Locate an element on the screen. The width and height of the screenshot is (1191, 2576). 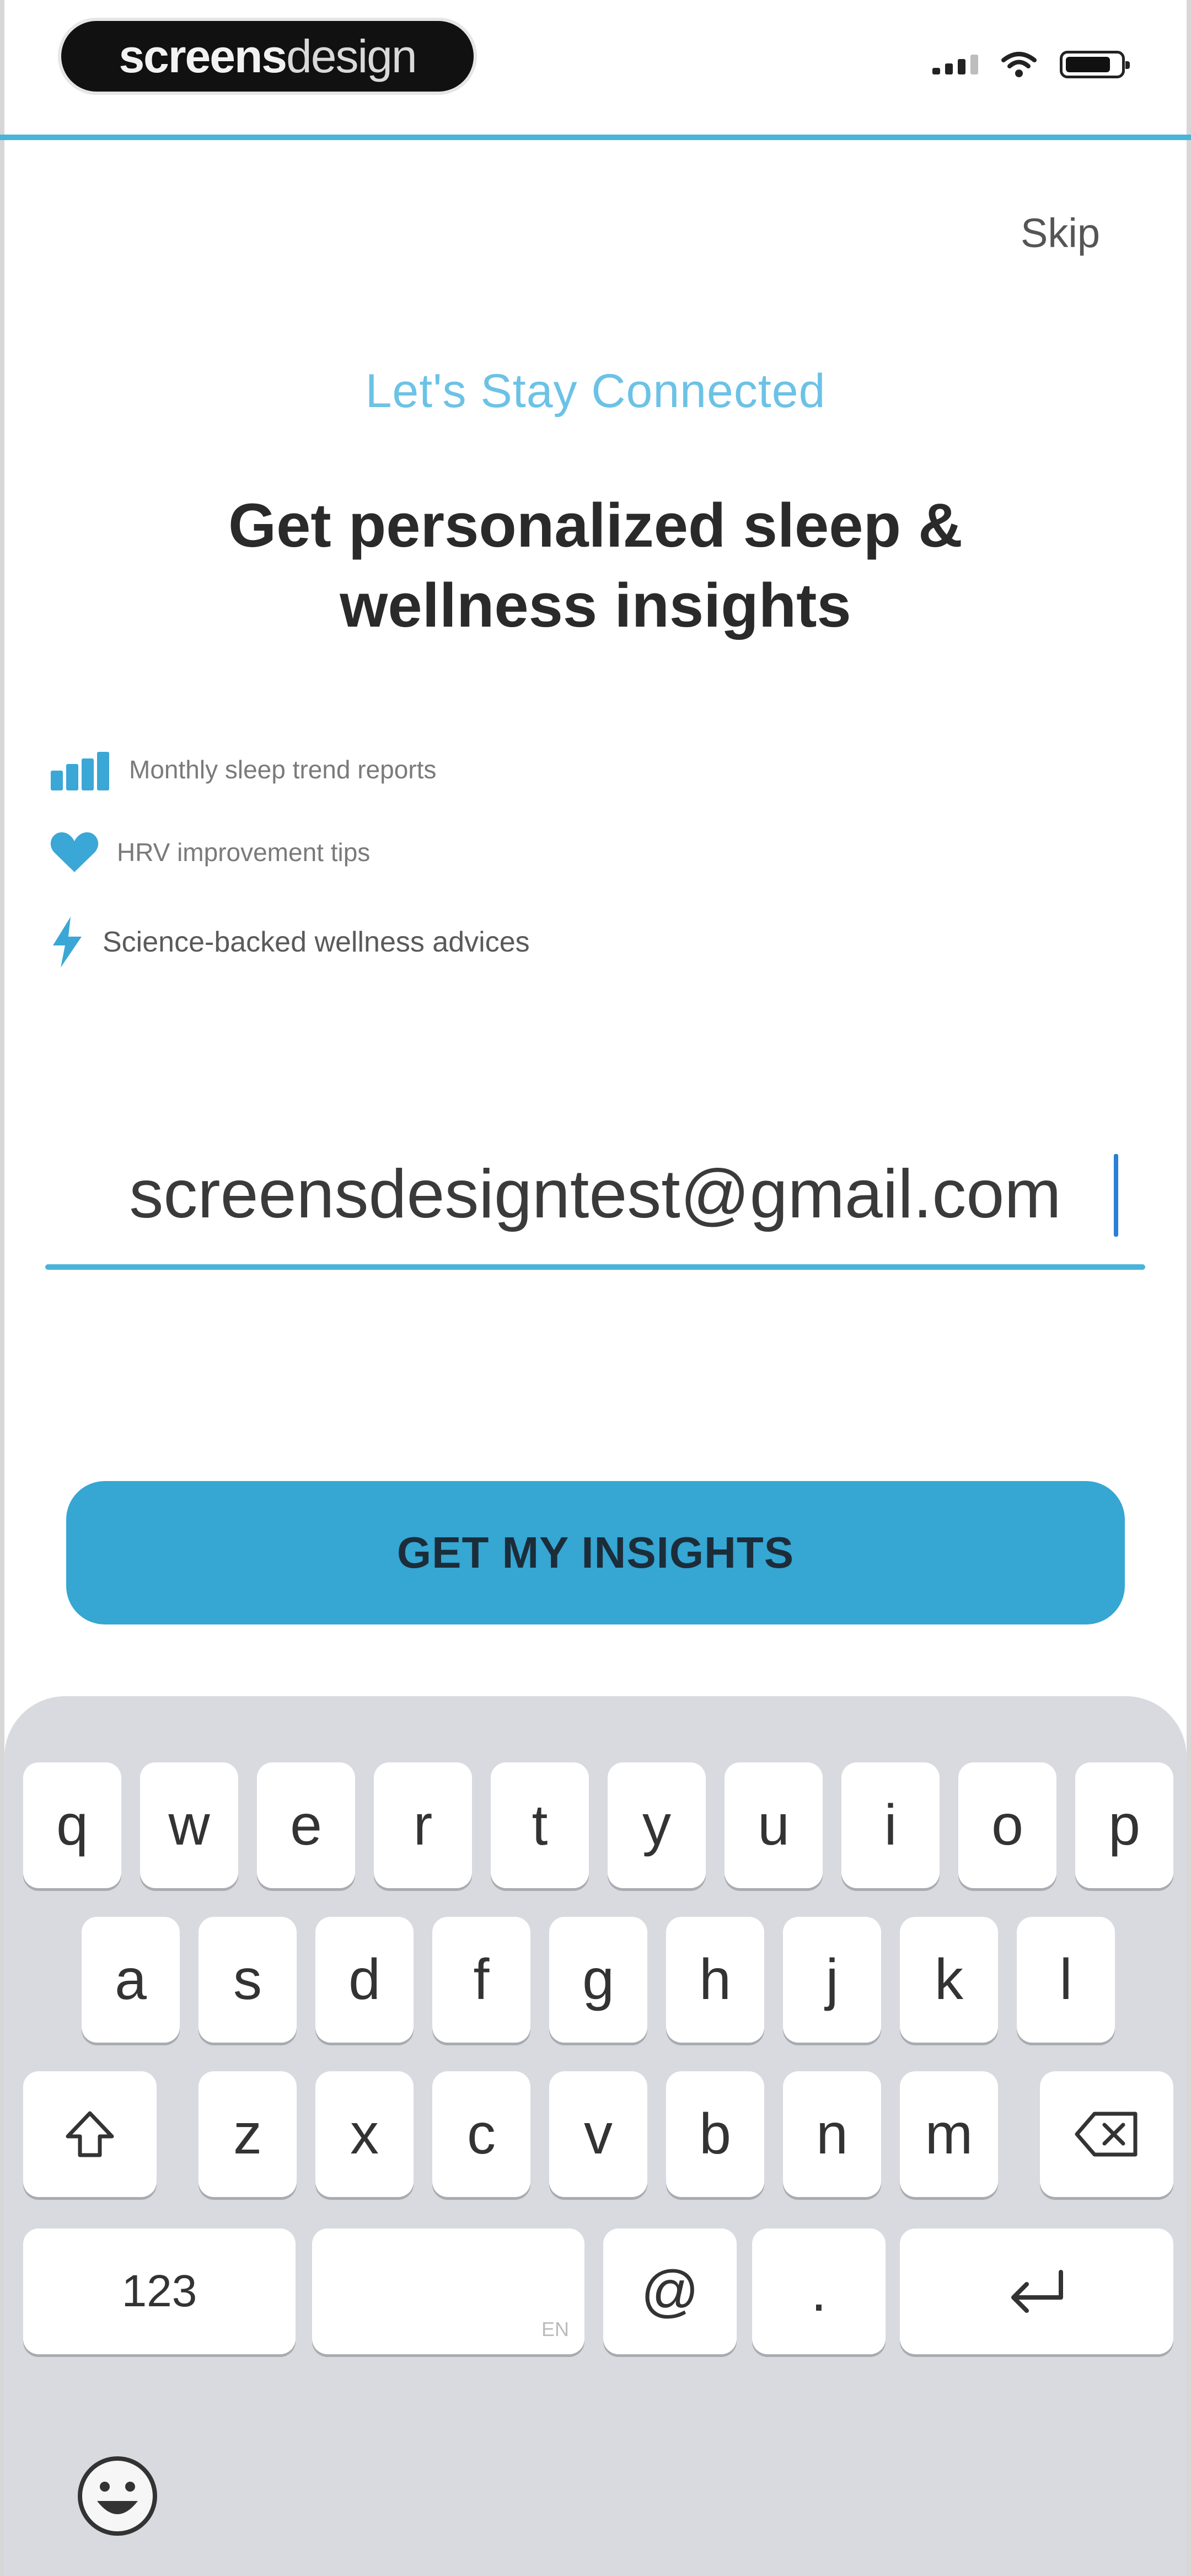
brand-logo-part2: design is located at coordinates (352, 56).